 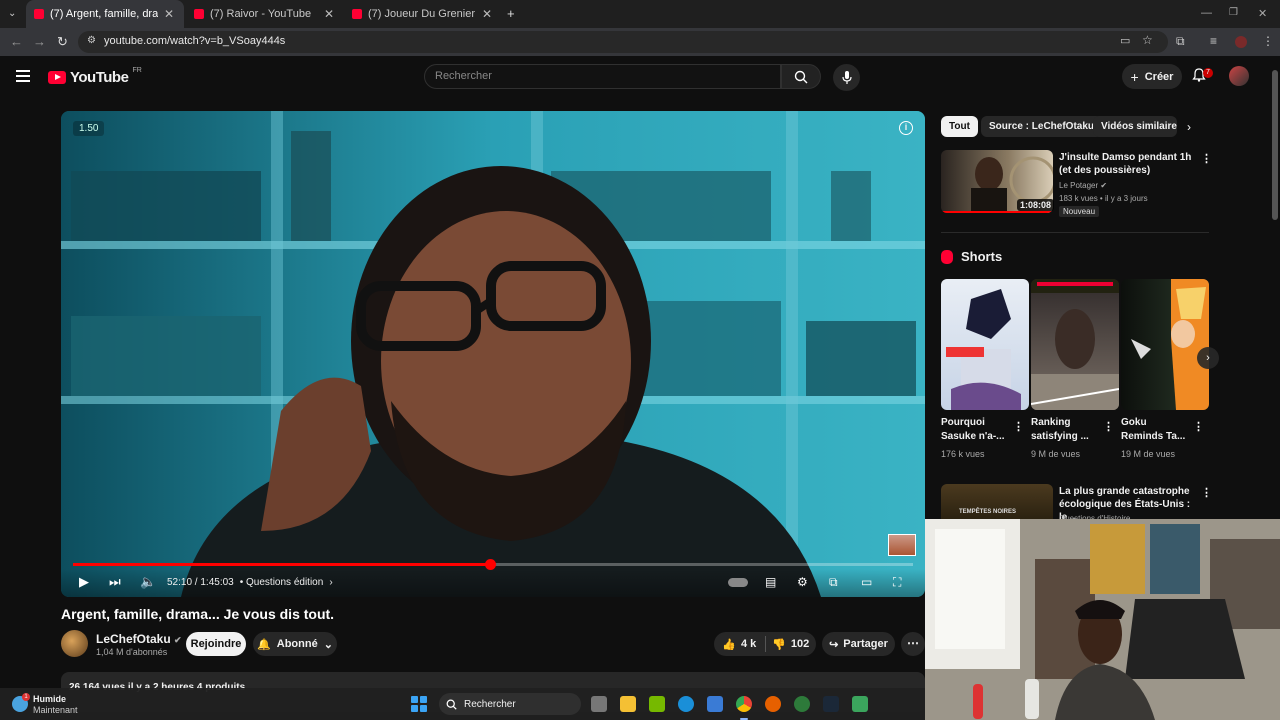 What do you see at coordinates (858, 644) in the screenshot?
I see `share-button: ↪ Partager` at bounding box center [858, 644].